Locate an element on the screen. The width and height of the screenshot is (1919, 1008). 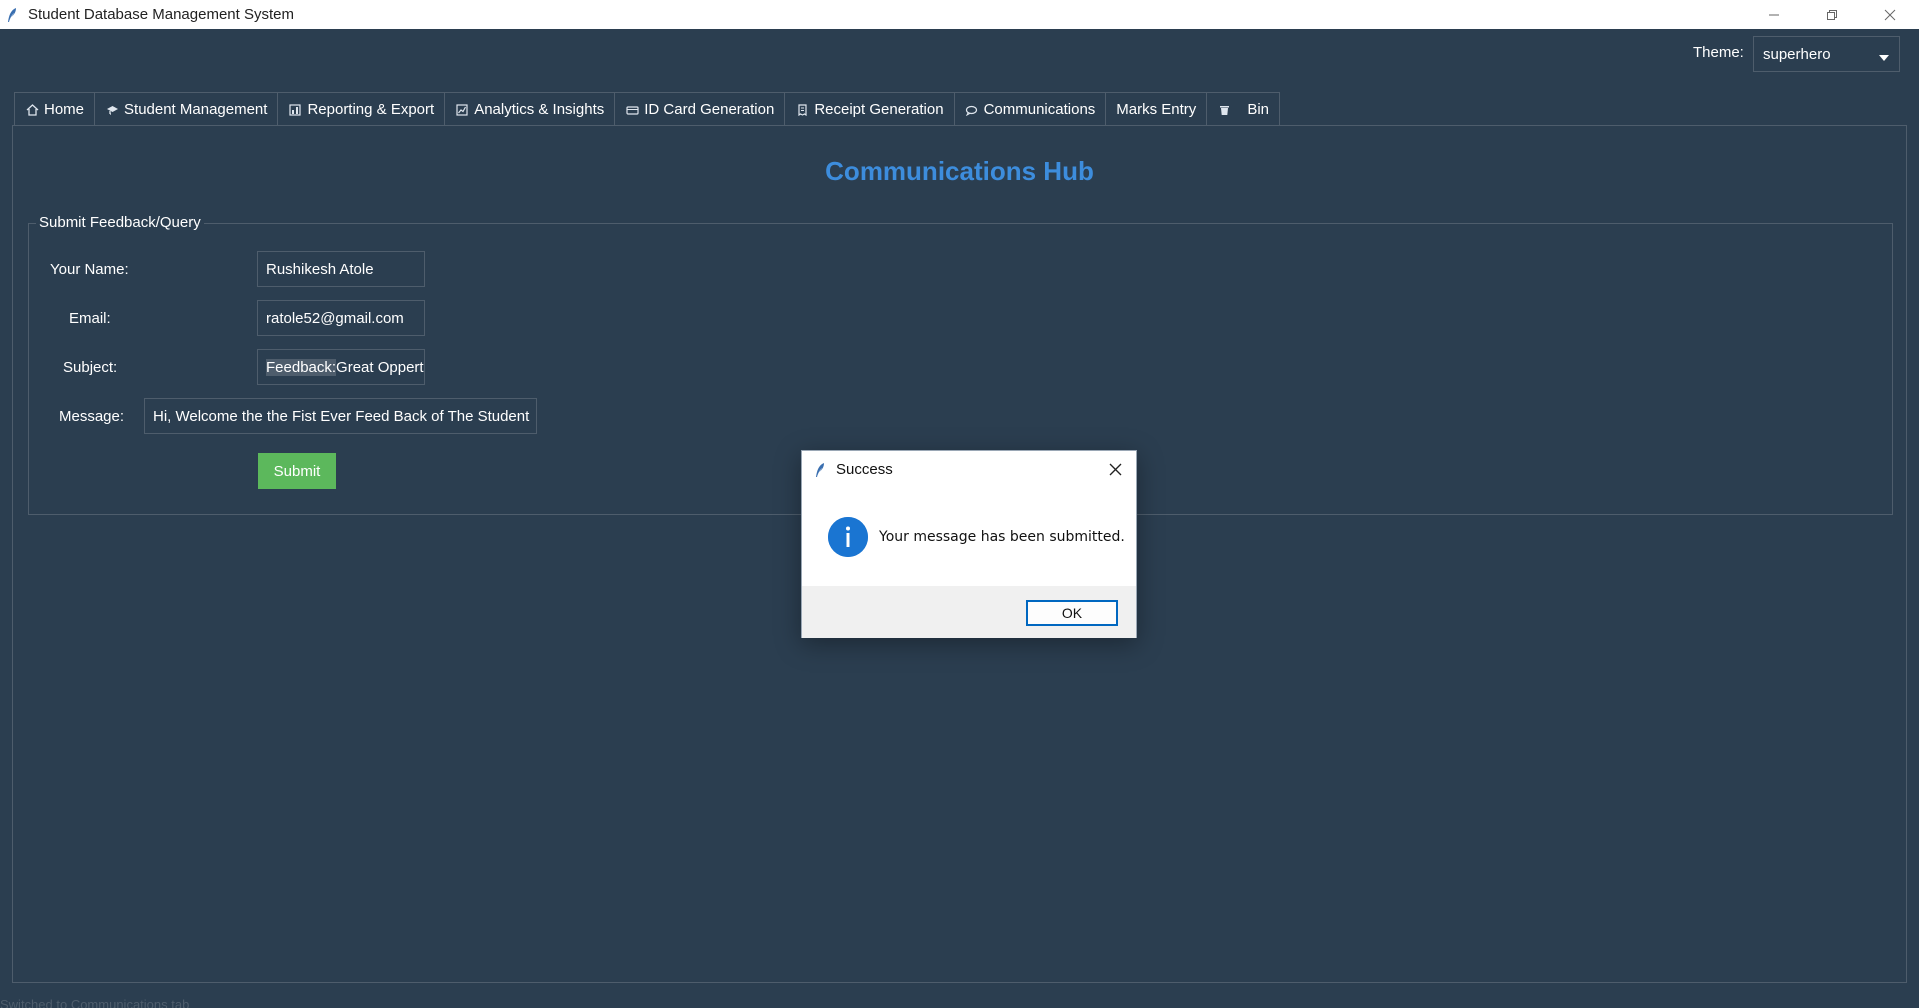
dialog-footer: OK is located at coordinates (969, 612).